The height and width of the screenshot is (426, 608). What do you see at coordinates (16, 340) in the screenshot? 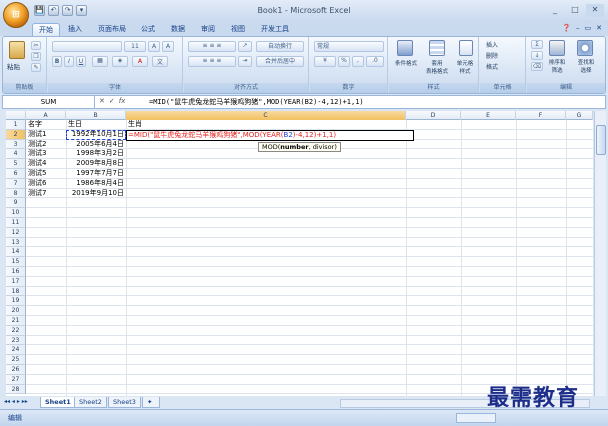
I see `row-header-23: 23` at bounding box center [16, 340].